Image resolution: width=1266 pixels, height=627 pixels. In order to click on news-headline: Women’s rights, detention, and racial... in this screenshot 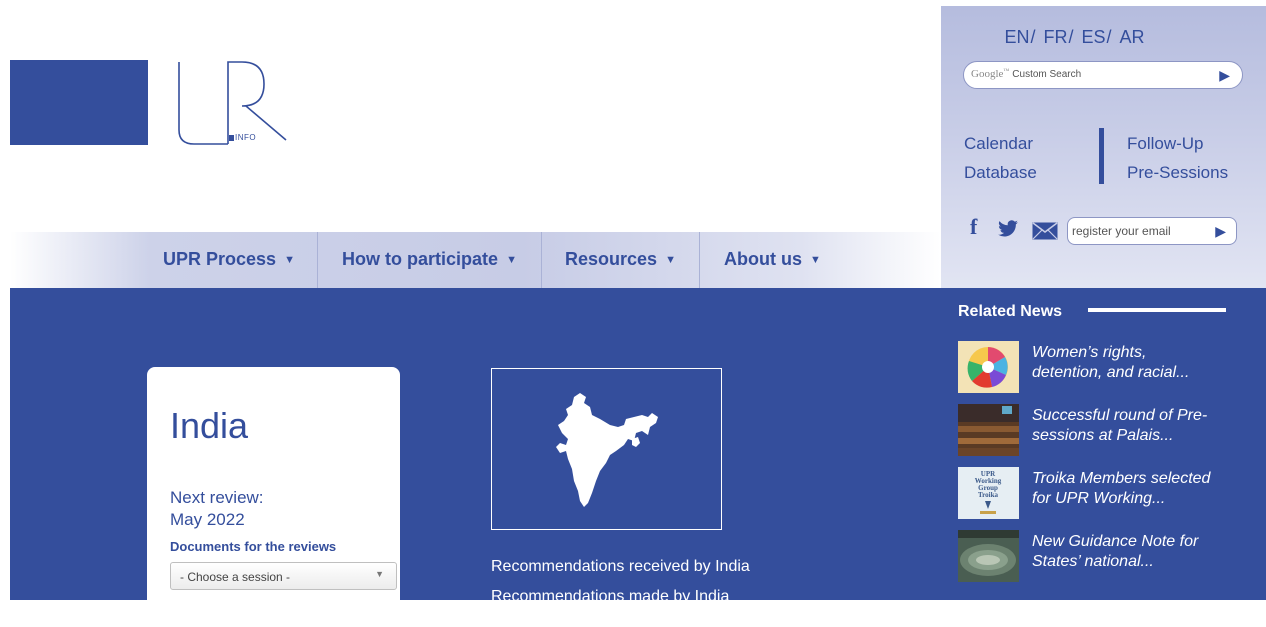, I will do `click(1132, 363)`.